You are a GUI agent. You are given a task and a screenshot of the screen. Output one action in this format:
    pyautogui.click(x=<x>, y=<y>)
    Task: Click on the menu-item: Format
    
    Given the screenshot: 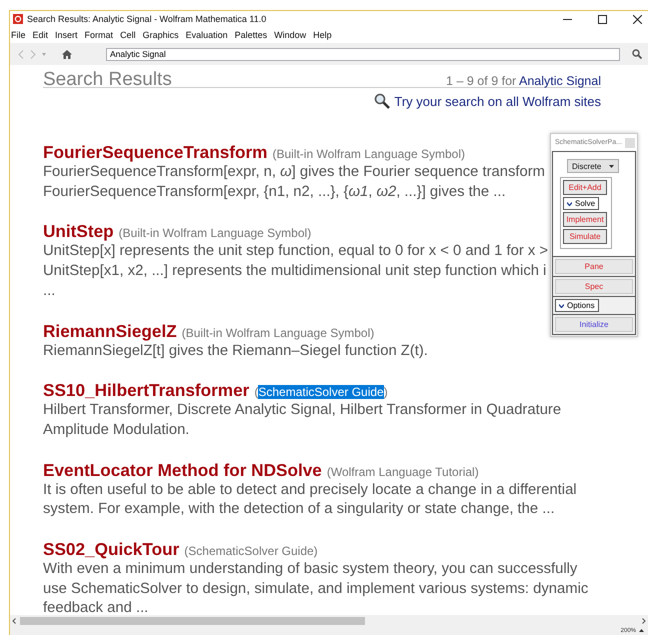 What is the action you would take?
    pyautogui.click(x=99, y=35)
    